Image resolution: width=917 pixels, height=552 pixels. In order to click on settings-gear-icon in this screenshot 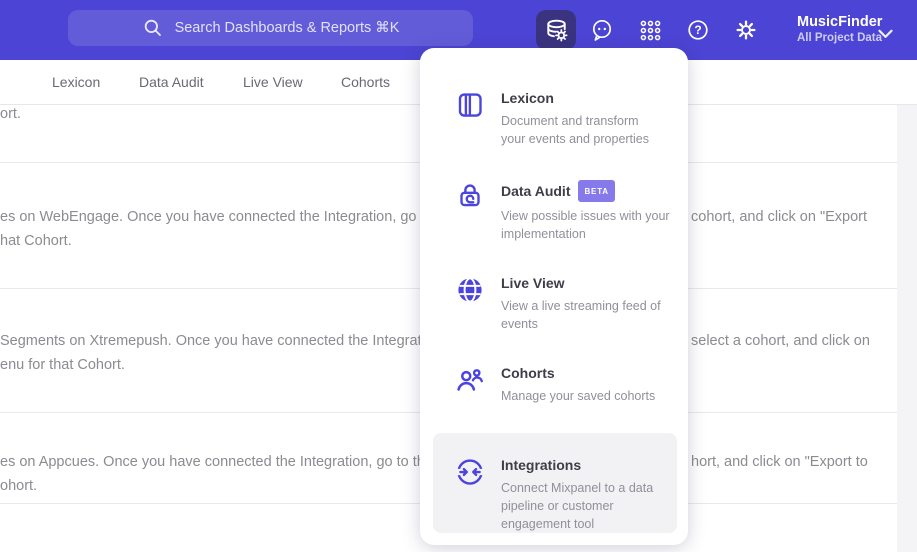, I will do `click(746, 30)`.